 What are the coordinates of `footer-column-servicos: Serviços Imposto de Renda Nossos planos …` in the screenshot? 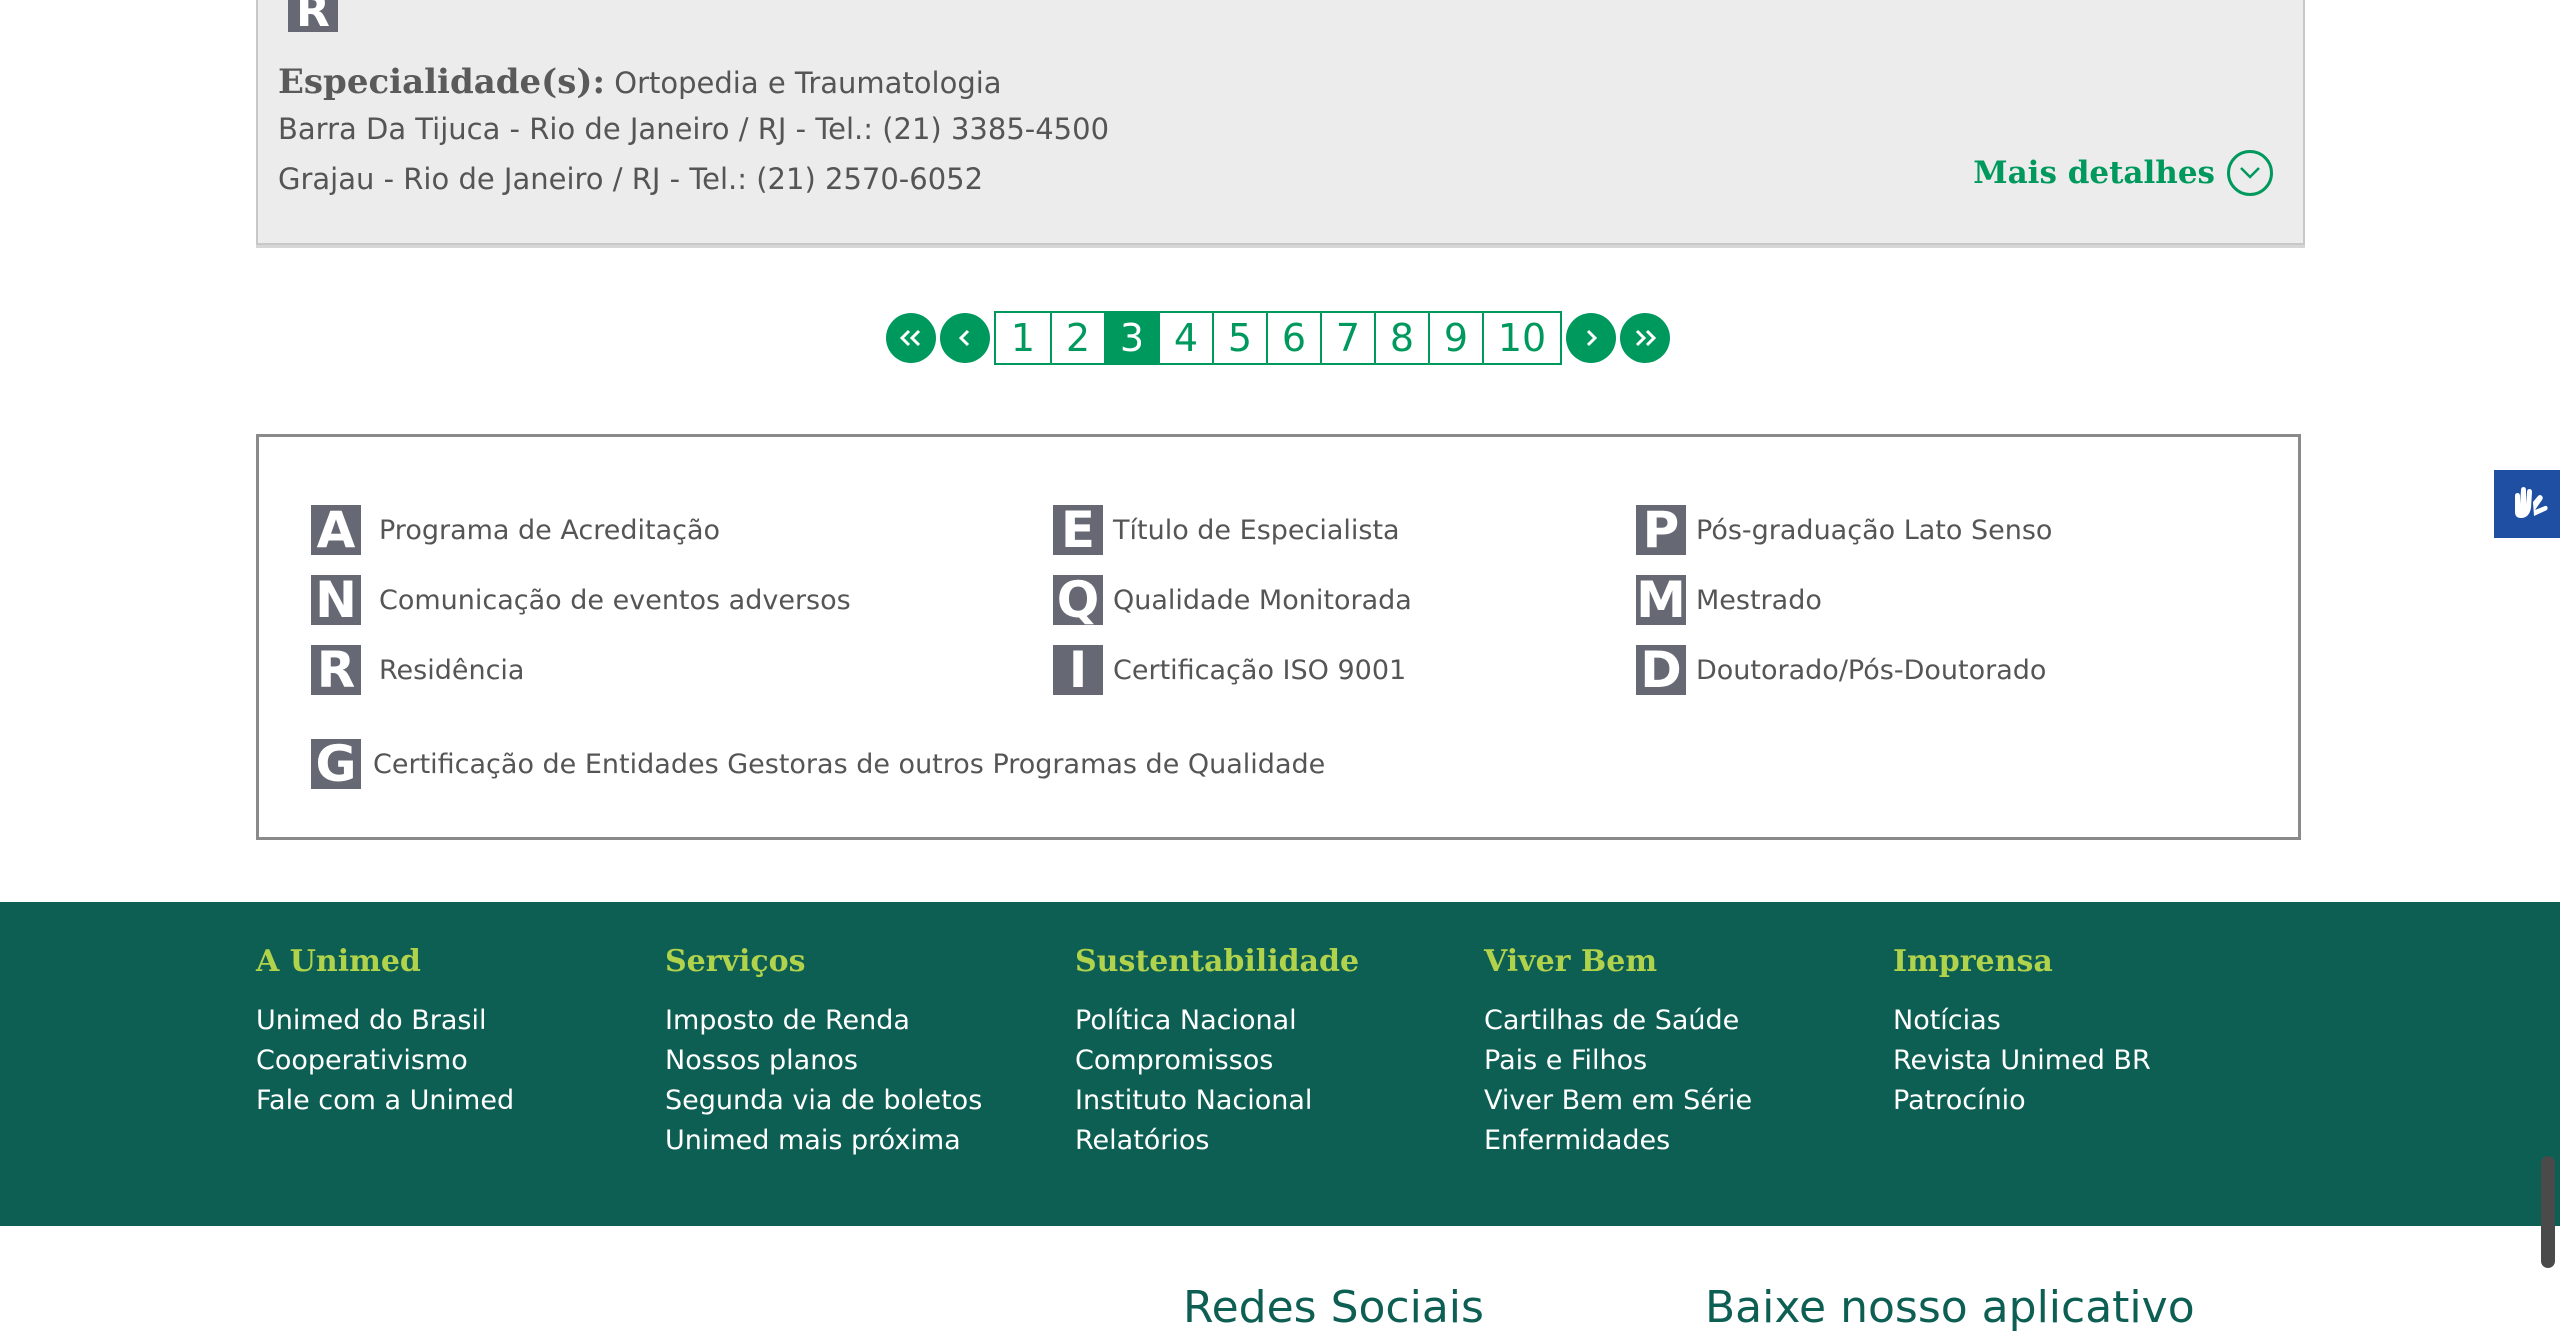 It's located at (823, 1052).